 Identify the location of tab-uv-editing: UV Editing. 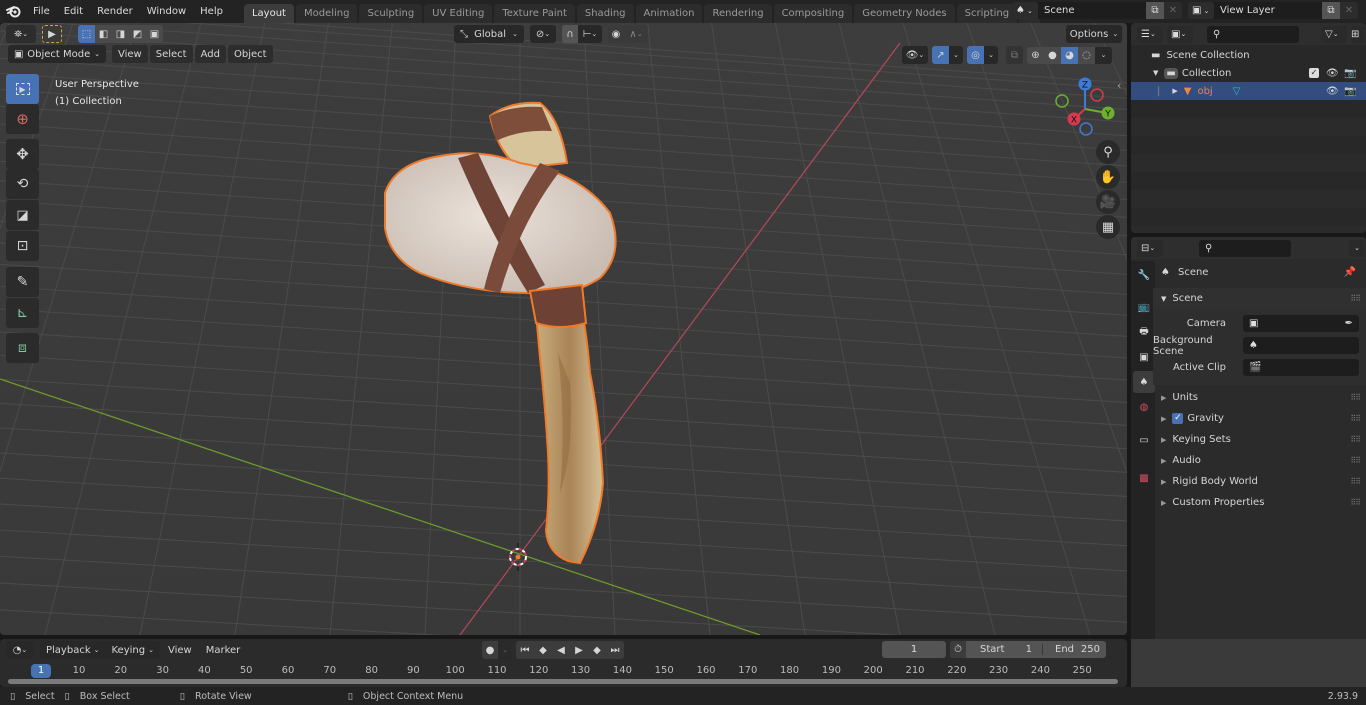
(458, 13).